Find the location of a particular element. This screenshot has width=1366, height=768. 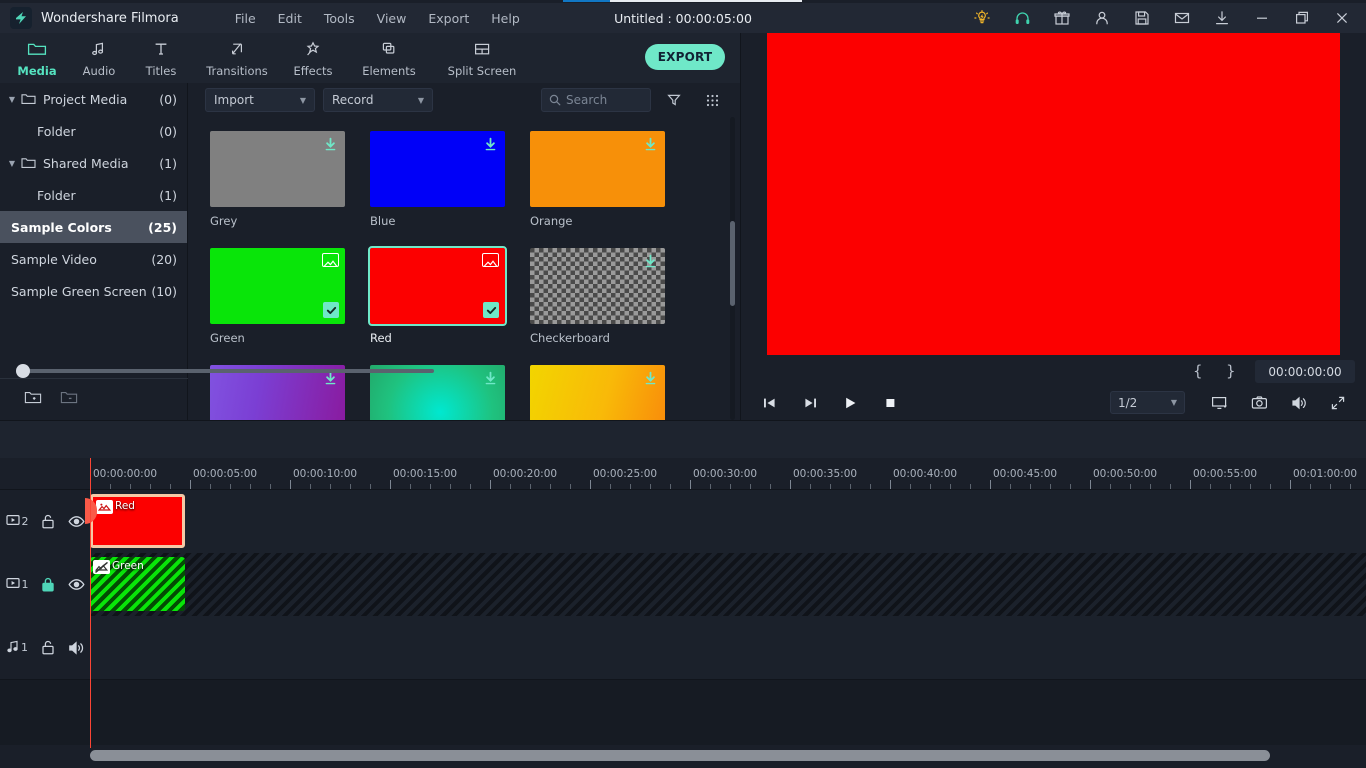

preview-seek-track is located at coordinates (228, 371).